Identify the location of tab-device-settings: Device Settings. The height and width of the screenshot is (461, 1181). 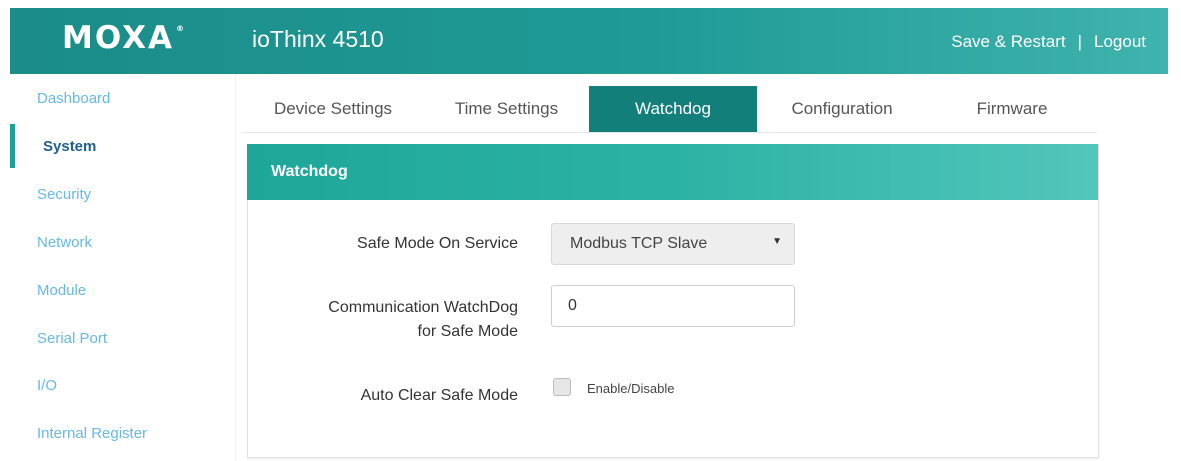
(333, 109).